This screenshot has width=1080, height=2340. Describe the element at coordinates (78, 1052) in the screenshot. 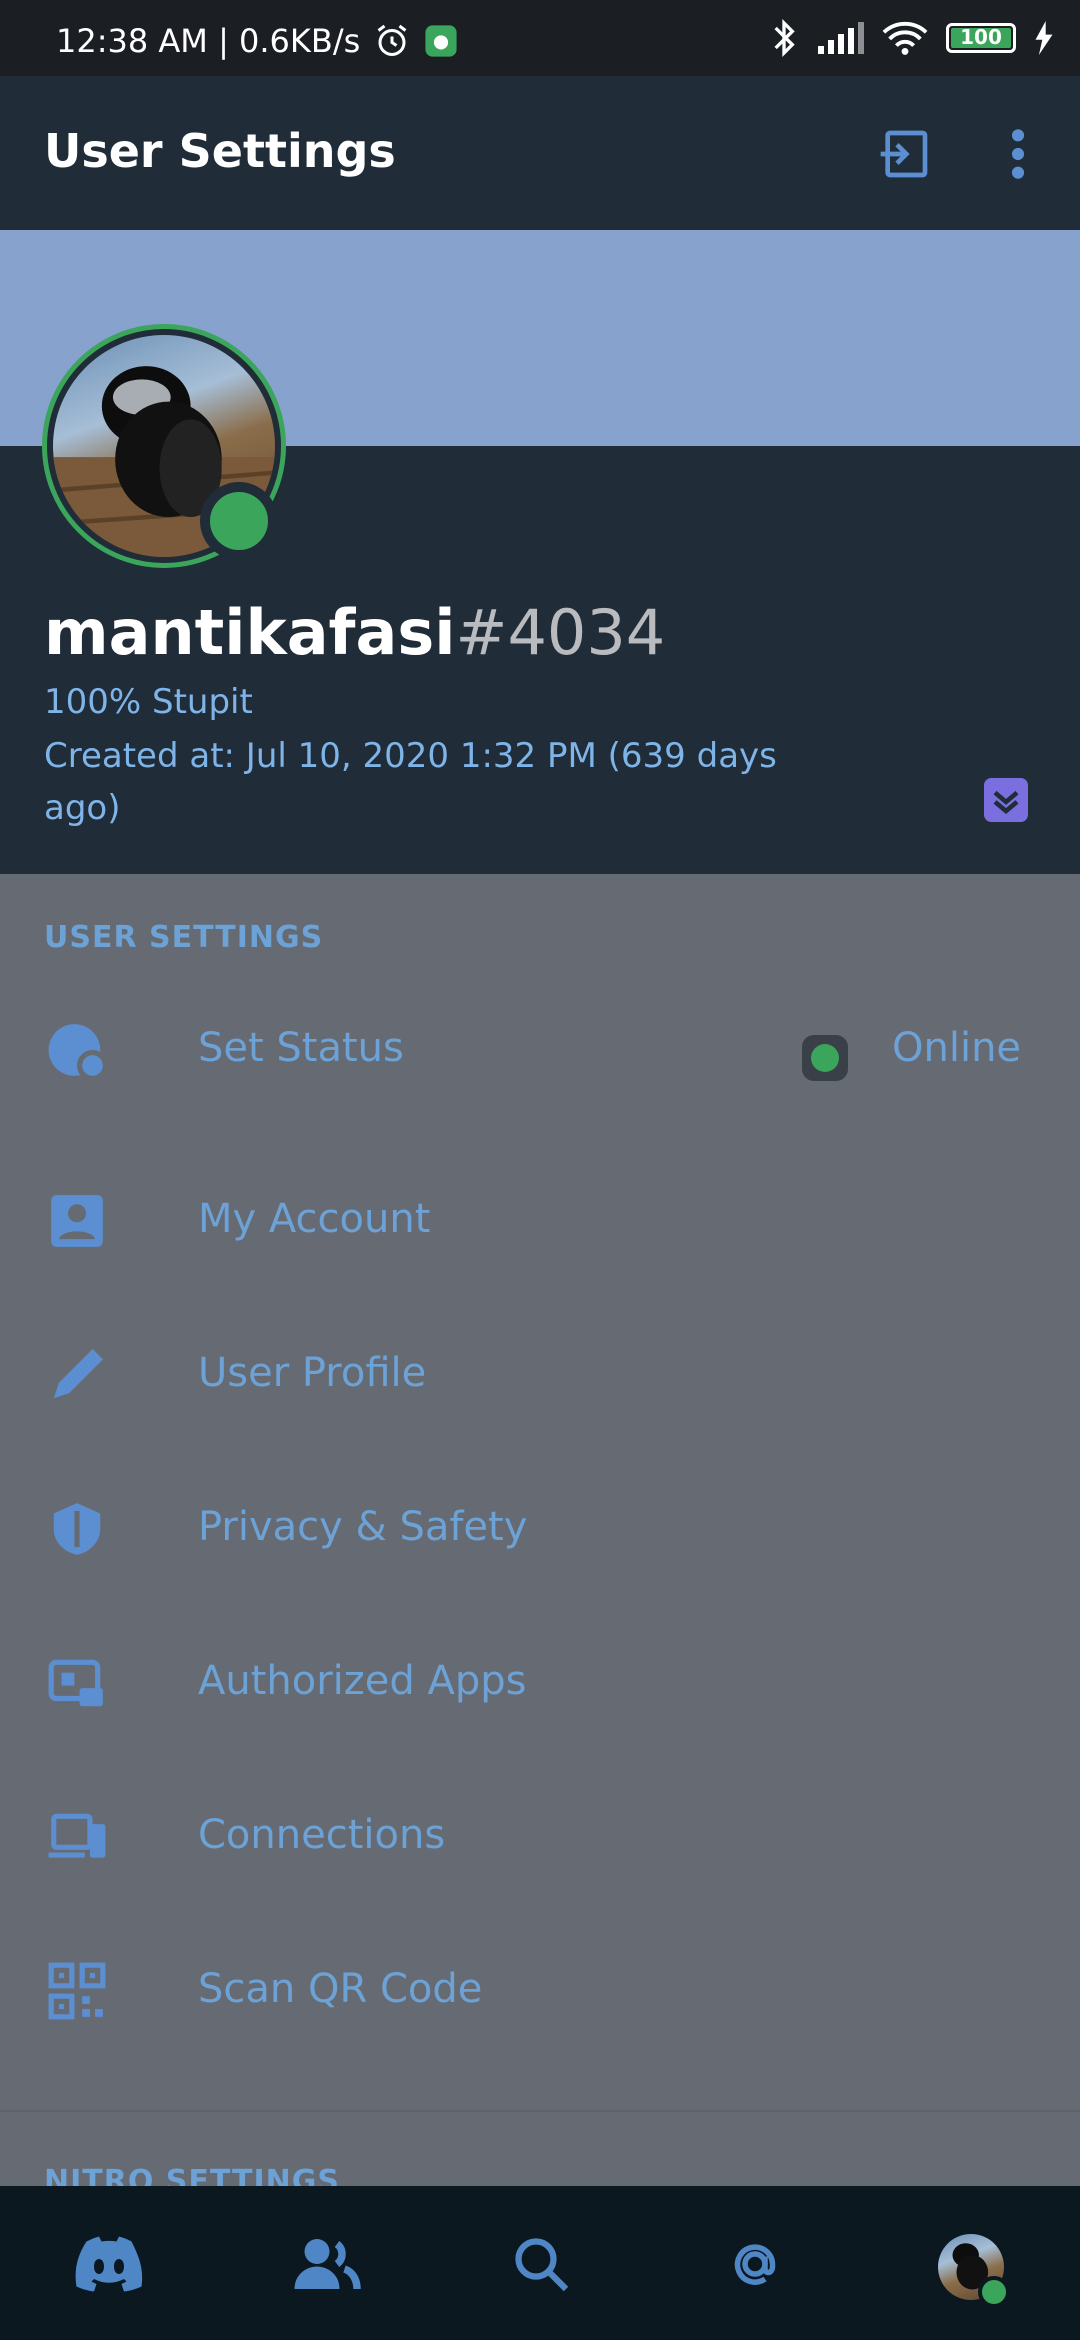

I see `status-icon` at that location.